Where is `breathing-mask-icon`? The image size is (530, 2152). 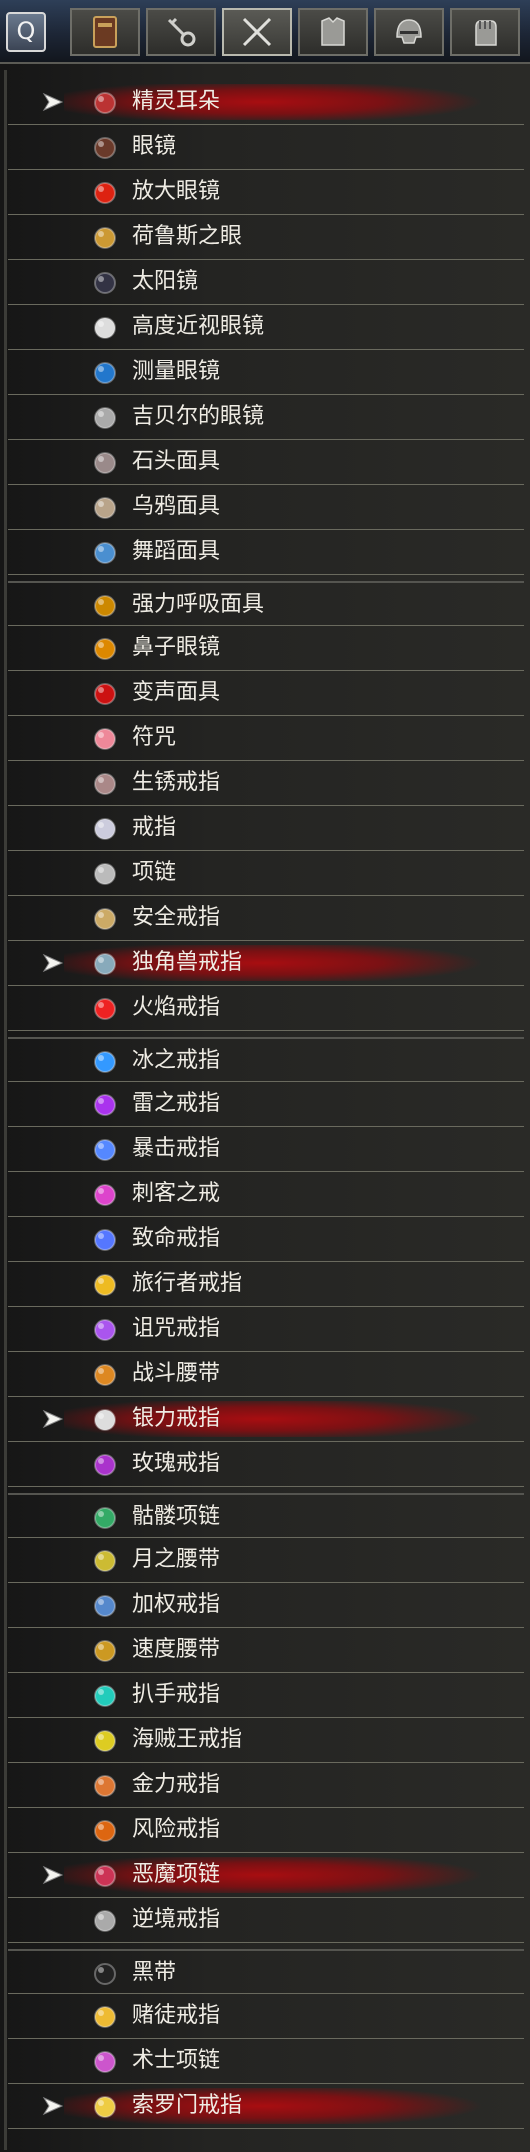
breathing-mask-icon is located at coordinates (105, 606).